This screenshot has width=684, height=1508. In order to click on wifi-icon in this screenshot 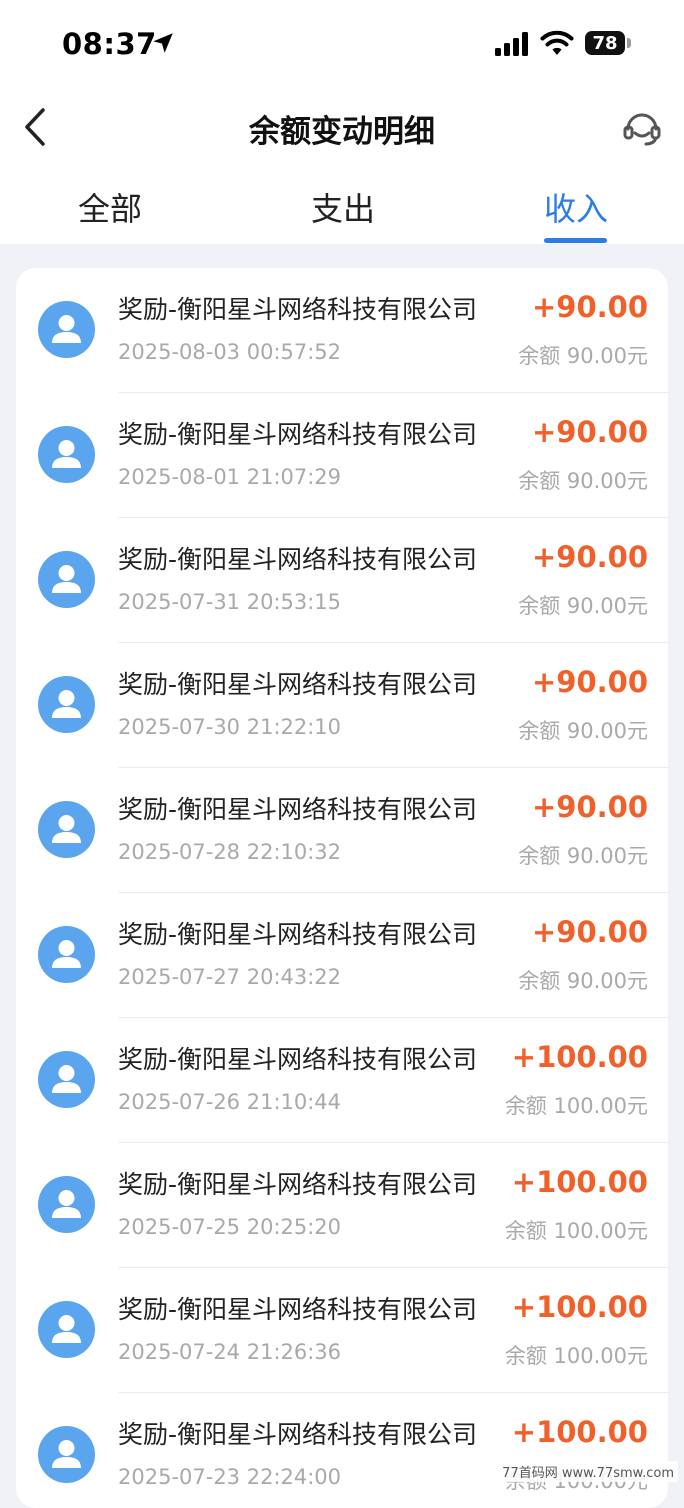, I will do `click(557, 42)`.